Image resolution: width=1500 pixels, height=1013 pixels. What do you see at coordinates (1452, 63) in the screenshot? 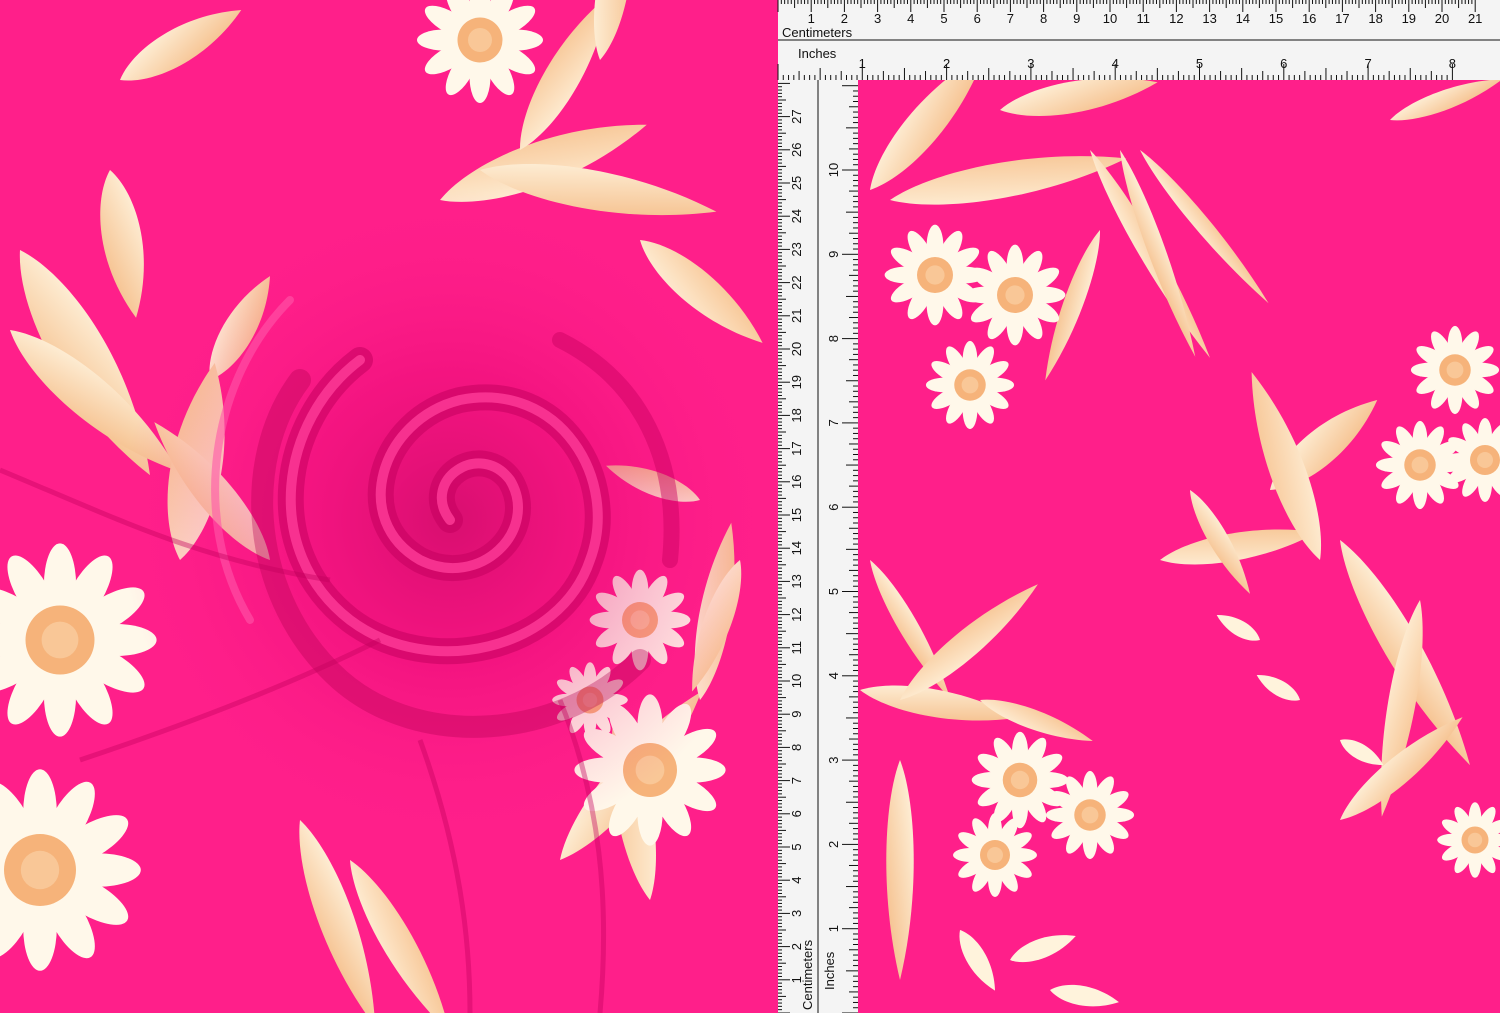
I see `top-in-label: 8` at bounding box center [1452, 63].